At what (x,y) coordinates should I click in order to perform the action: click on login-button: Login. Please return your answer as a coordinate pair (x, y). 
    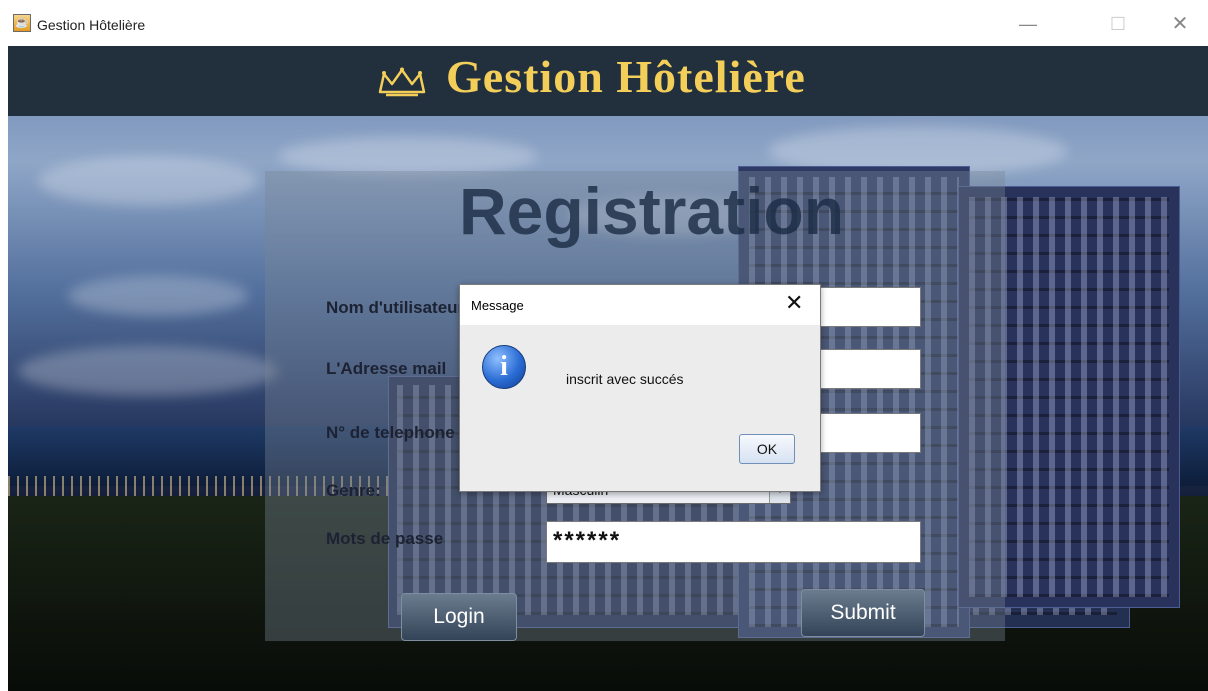
    Looking at the image, I should click on (459, 617).